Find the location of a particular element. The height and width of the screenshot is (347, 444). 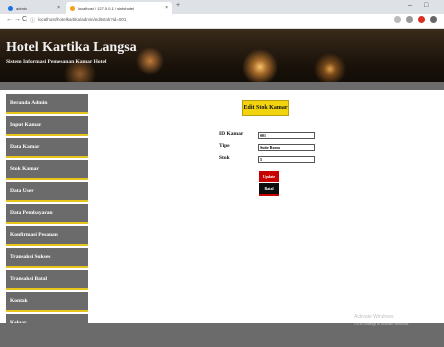

tab-phpmyadmin: localhost / 127.0.0.1 / sisfohotel × is located at coordinates (119, 8).